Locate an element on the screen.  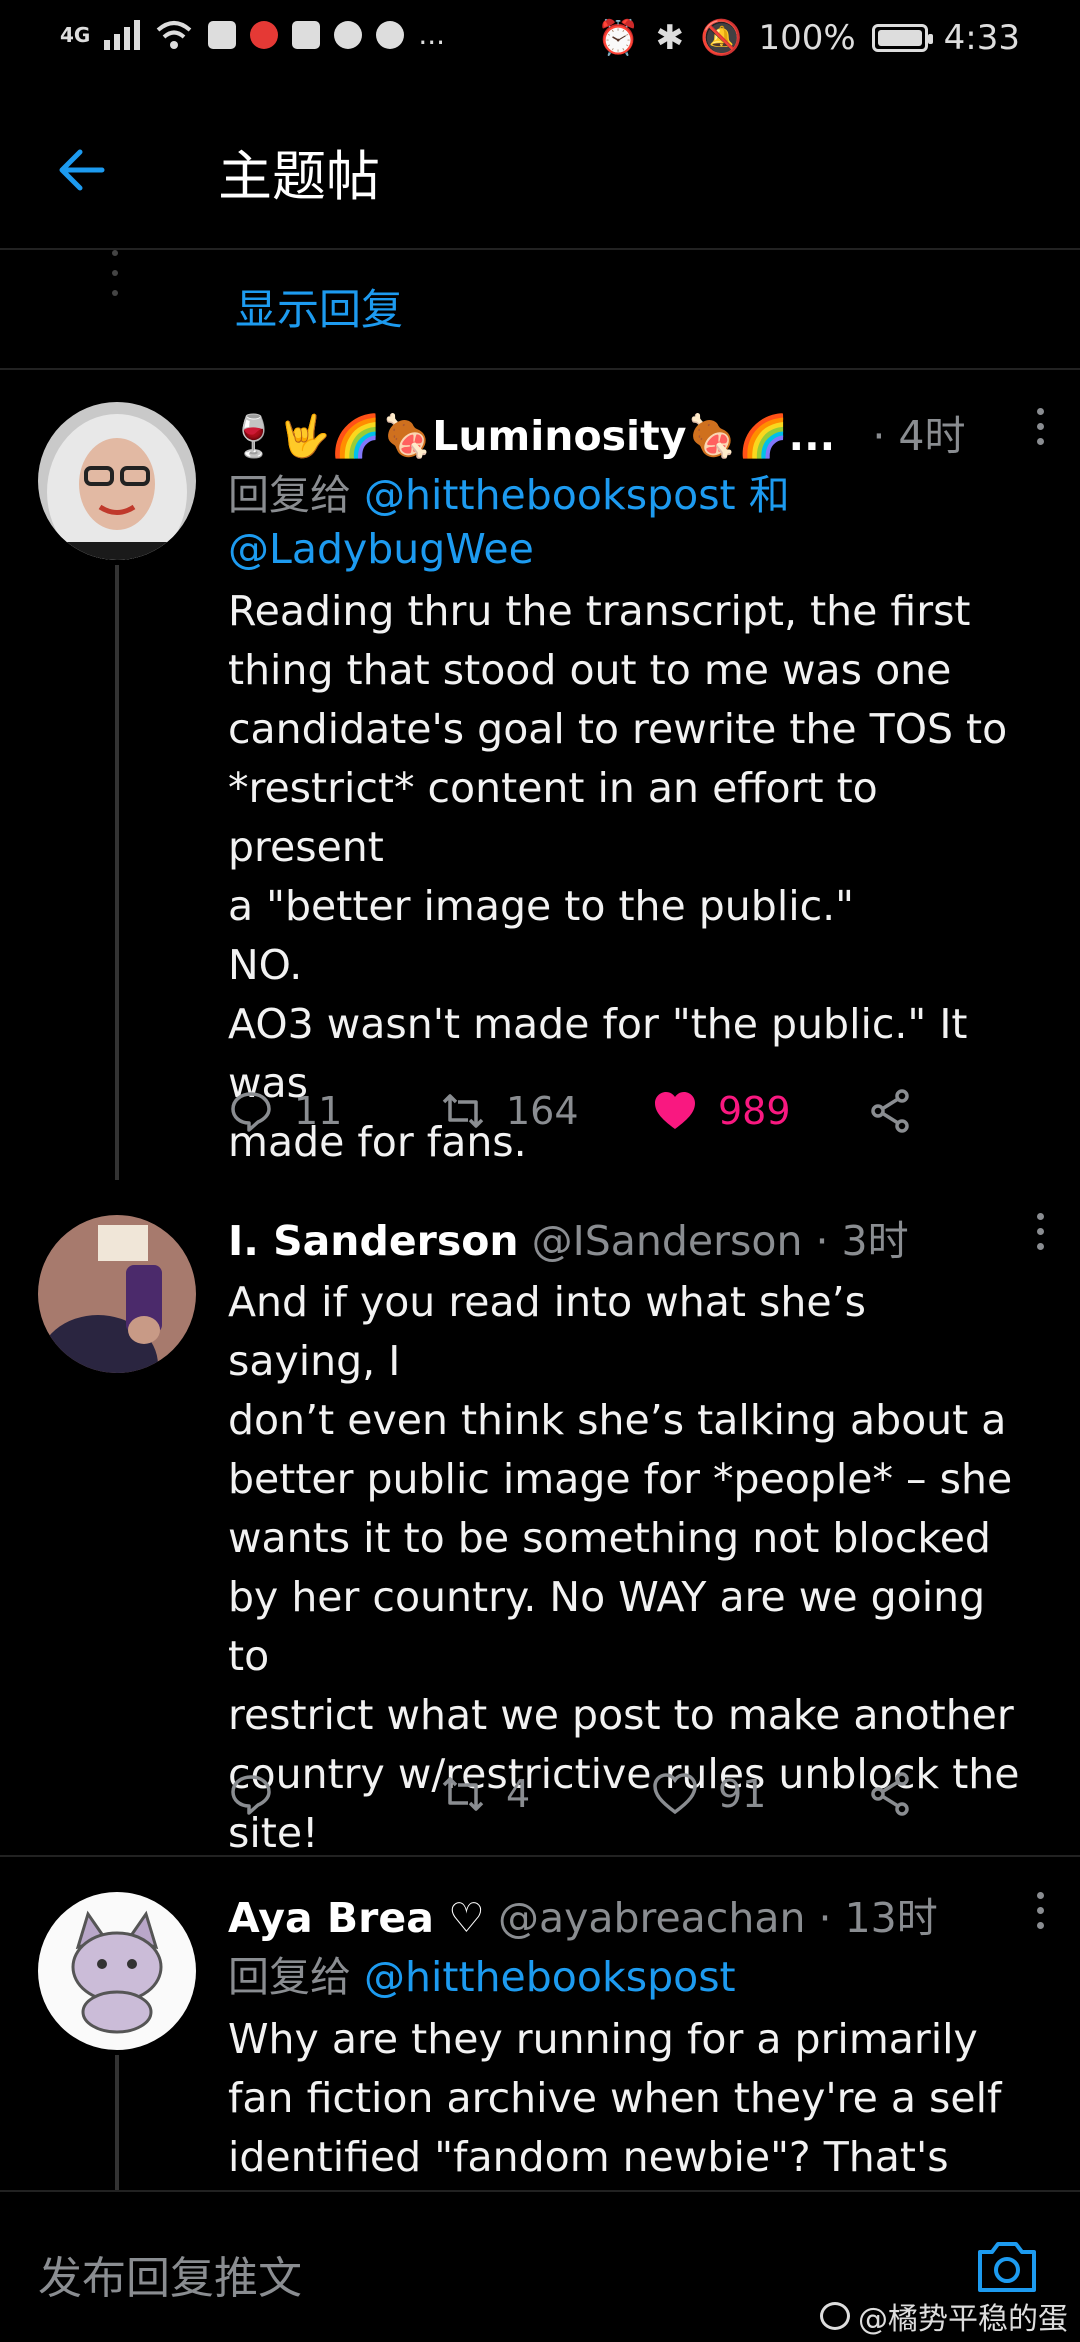
show-replies-row is located at coordinates (540, 310).